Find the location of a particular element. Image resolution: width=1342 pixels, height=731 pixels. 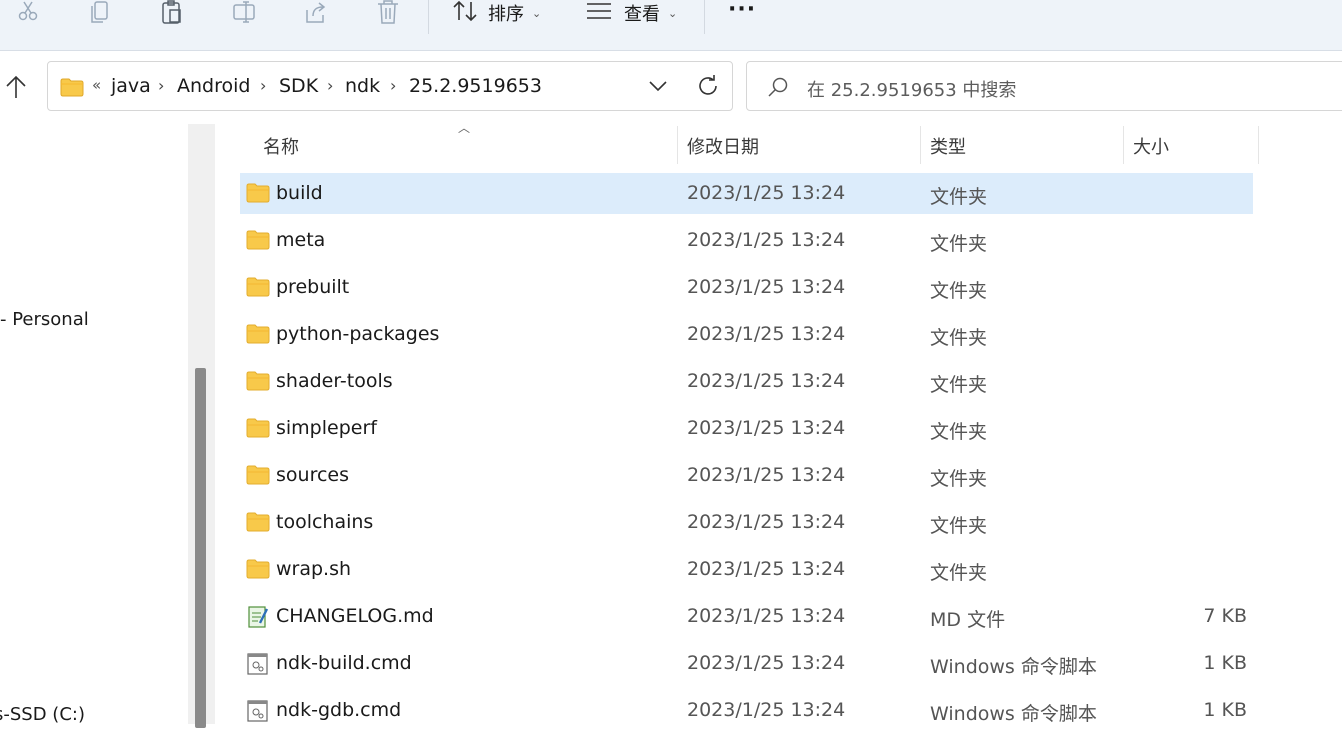

file-name: build is located at coordinates (299, 193).